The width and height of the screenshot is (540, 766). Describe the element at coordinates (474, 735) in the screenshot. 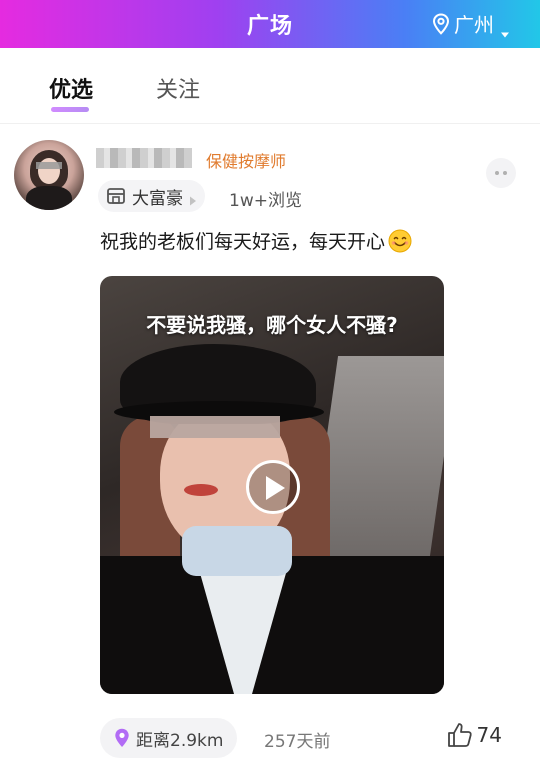

I see `like-button: 74` at that location.